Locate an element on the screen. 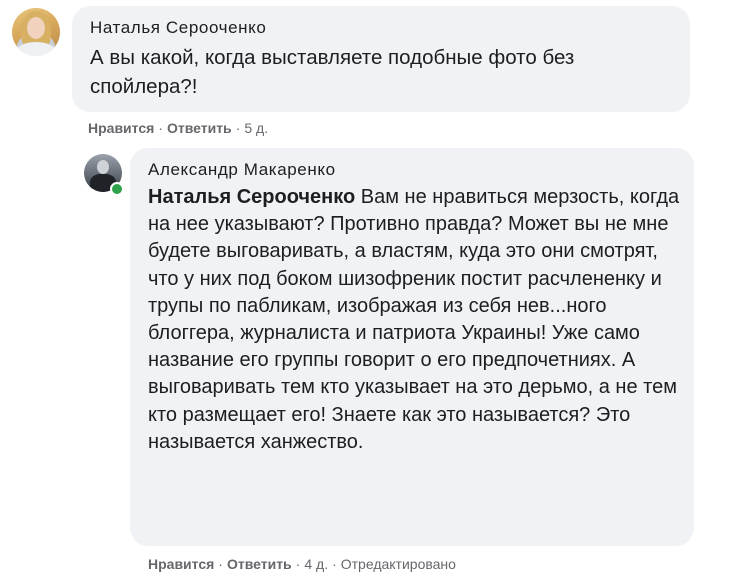 Image resolution: width=734 pixels, height=584 pixels. edited-label: Отредактировано is located at coordinates (398, 564).